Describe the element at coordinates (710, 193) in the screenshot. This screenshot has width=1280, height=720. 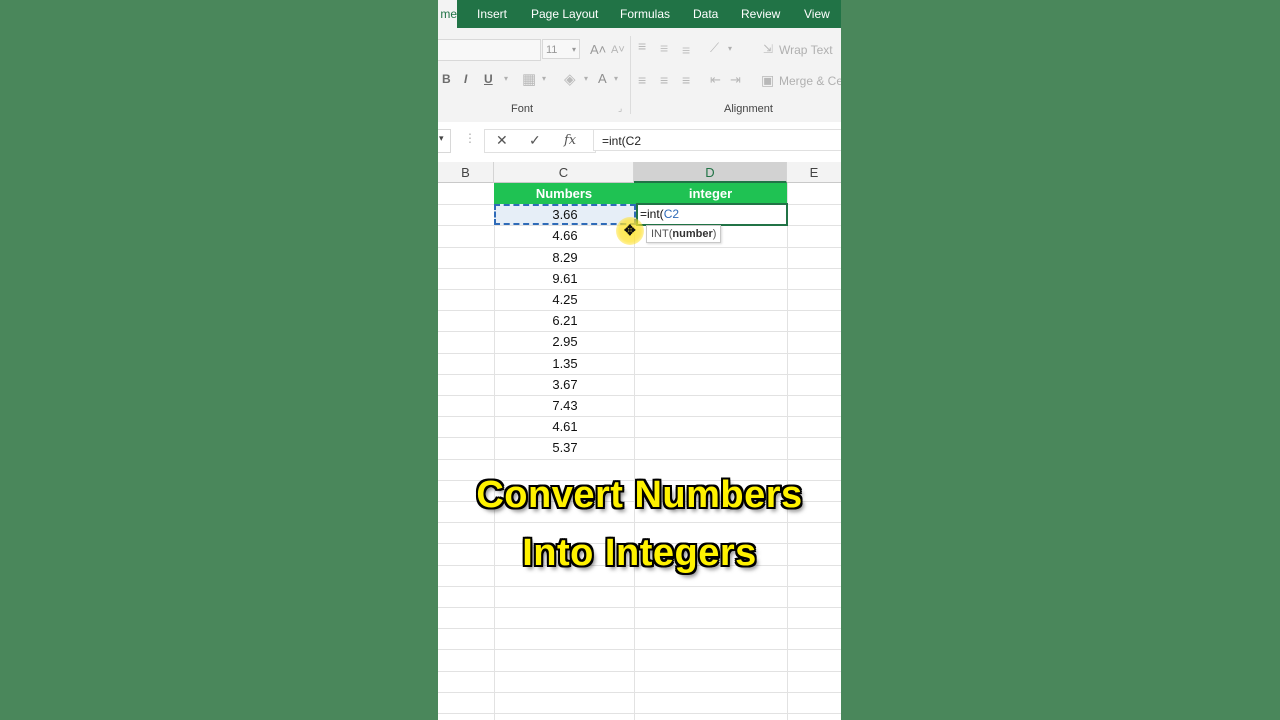
I see `integer-header-cell: integer` at that location.